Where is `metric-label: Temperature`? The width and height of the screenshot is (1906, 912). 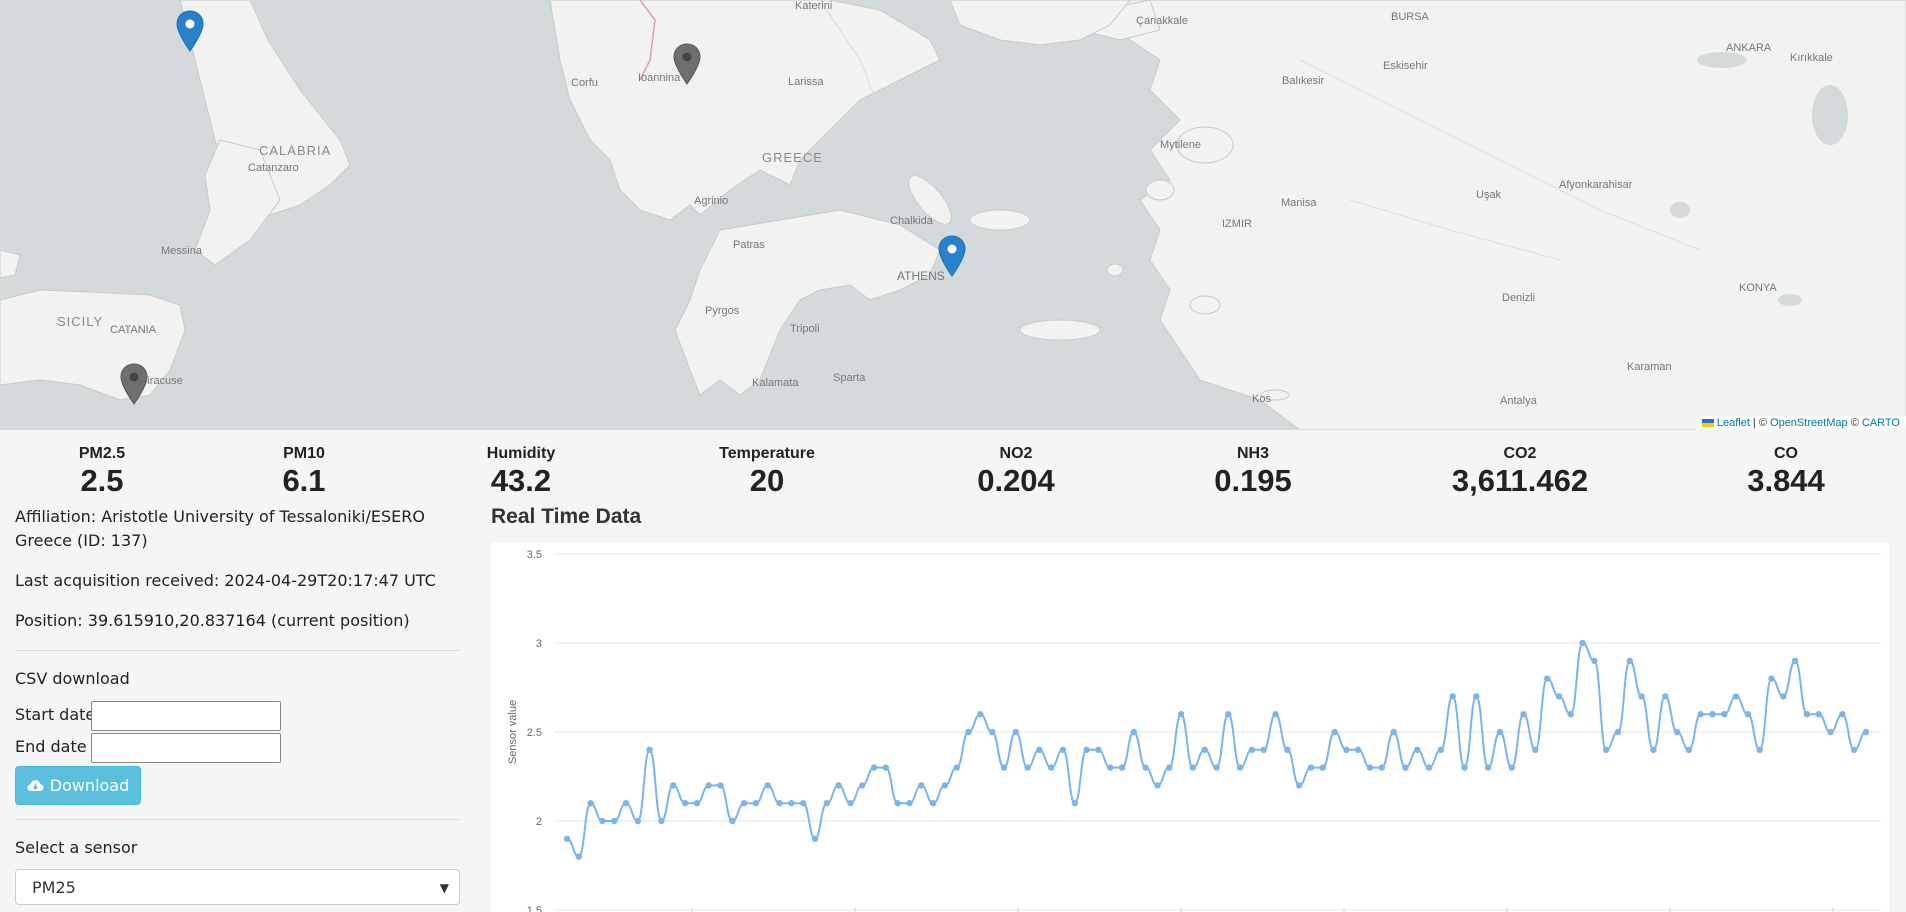 metric-label: Temperature is located at coordinates (767, 453).